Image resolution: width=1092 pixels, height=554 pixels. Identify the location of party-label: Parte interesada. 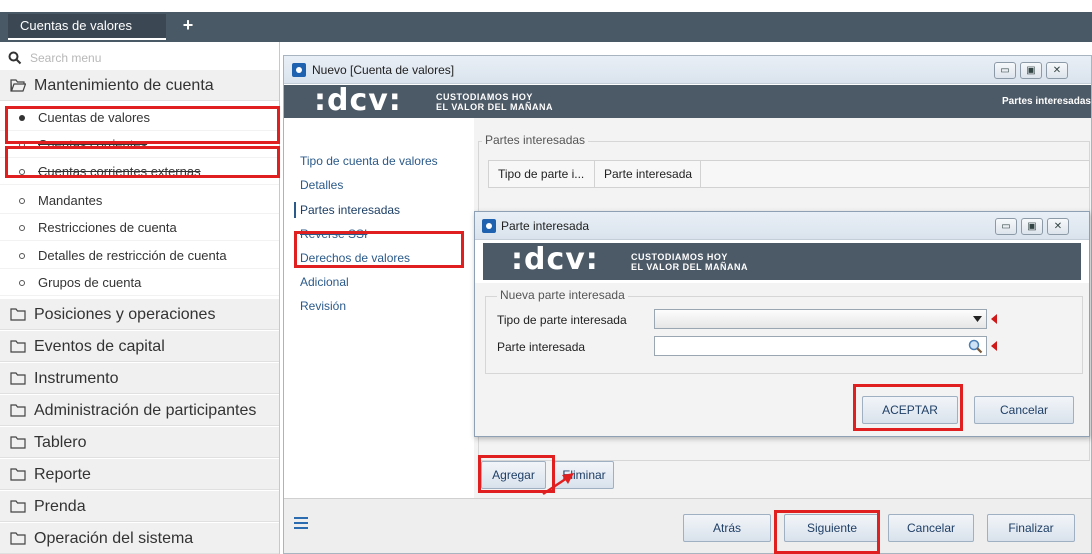
(541, 347).